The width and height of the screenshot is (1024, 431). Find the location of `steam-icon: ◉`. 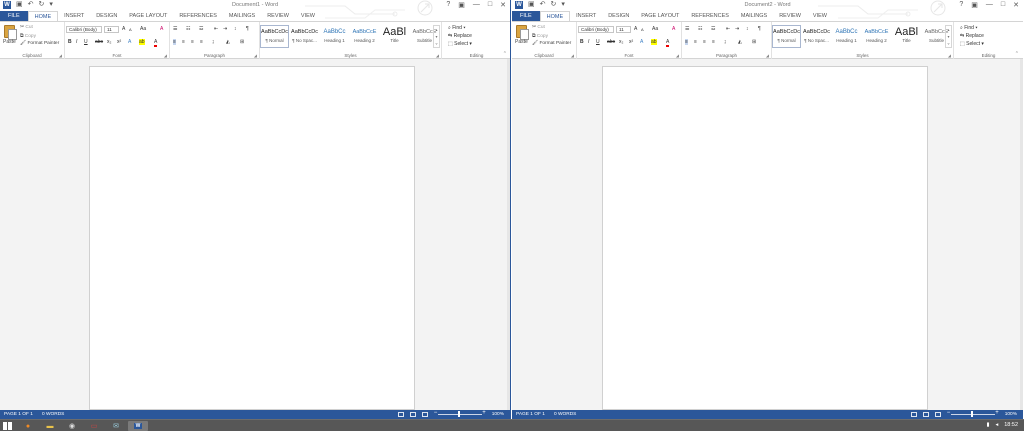

steam-icon: ◉ is located at coordinates (72, 426).